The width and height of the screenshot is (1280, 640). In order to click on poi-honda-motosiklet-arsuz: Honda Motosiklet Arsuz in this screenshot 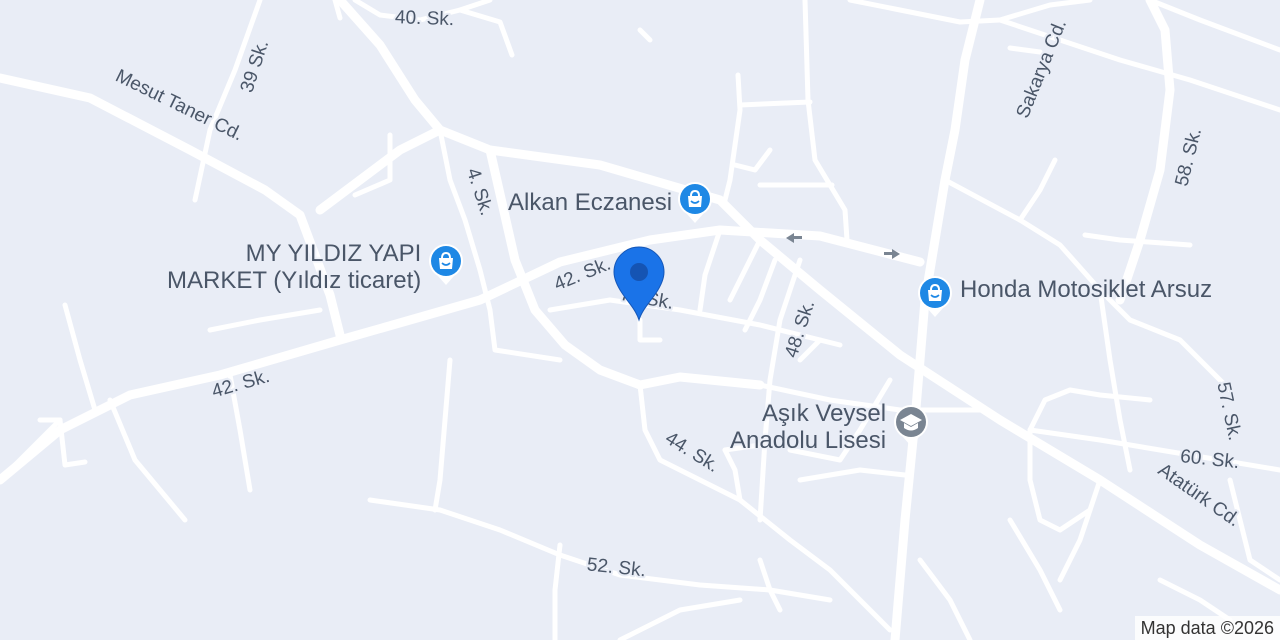, I will do `click(1064, 296)`.